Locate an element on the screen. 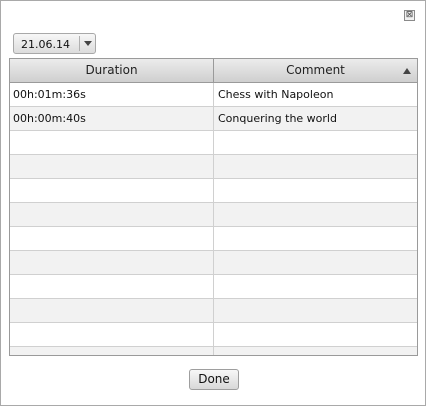  comment-cell: Conquering the world is located at coordinates (315, 118).